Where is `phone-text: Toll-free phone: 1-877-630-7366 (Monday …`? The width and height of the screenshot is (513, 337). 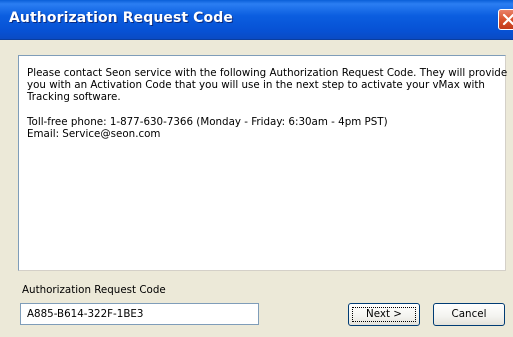
phone-text: Toll-free phone: 1-877-630-7366 (Monday … is located at coordinates (207, 122).